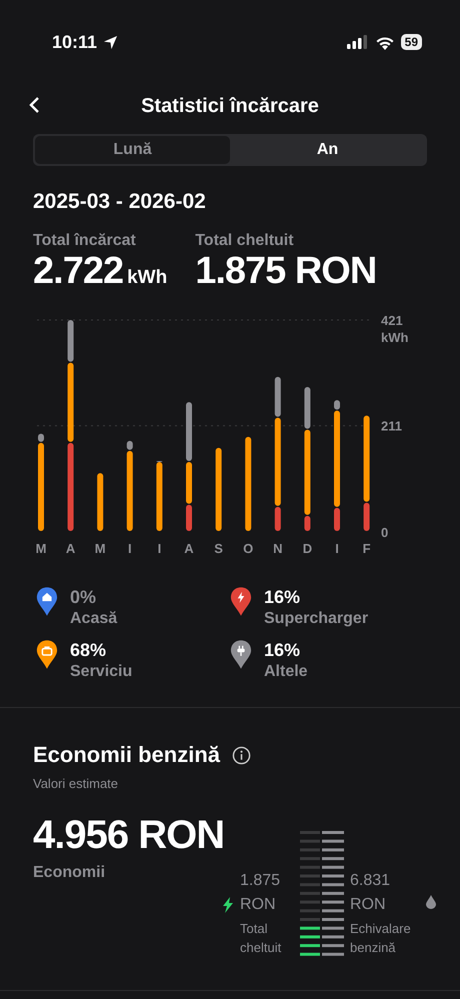  Describe the element at coordinates (84, 597) in the screenshot. I see `legend-percent: 0%` at that location.